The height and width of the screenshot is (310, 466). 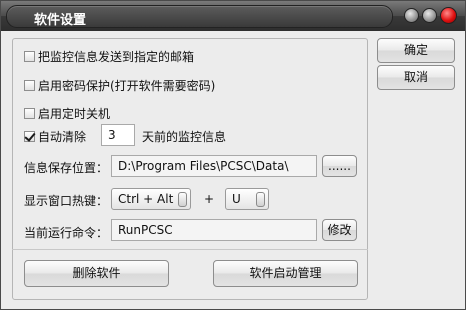 What do you see at coordinates (285, 273) in the screenshot?
I see `startup-manager-button: 软件启动管理` at bounding box center [285, 273].